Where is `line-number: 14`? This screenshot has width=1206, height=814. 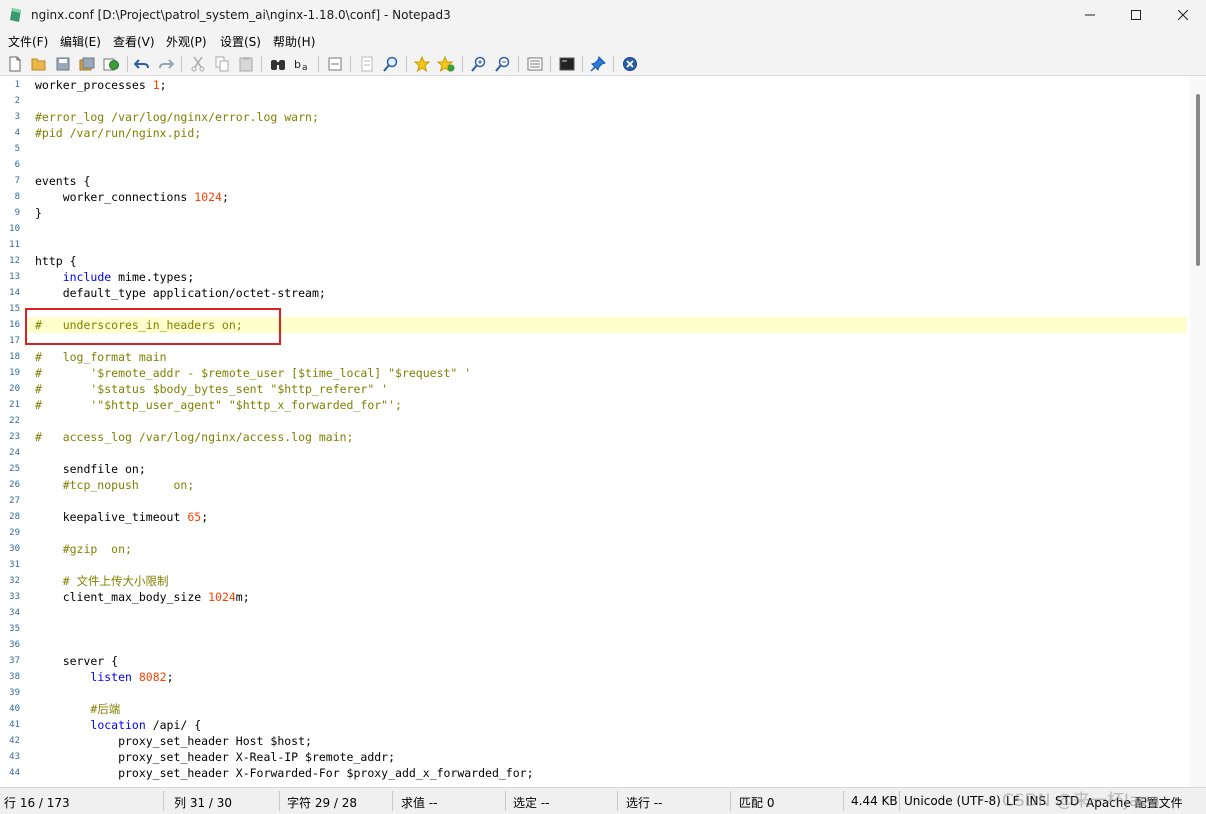
line-number: 14 is located at coordinates (14, 293).